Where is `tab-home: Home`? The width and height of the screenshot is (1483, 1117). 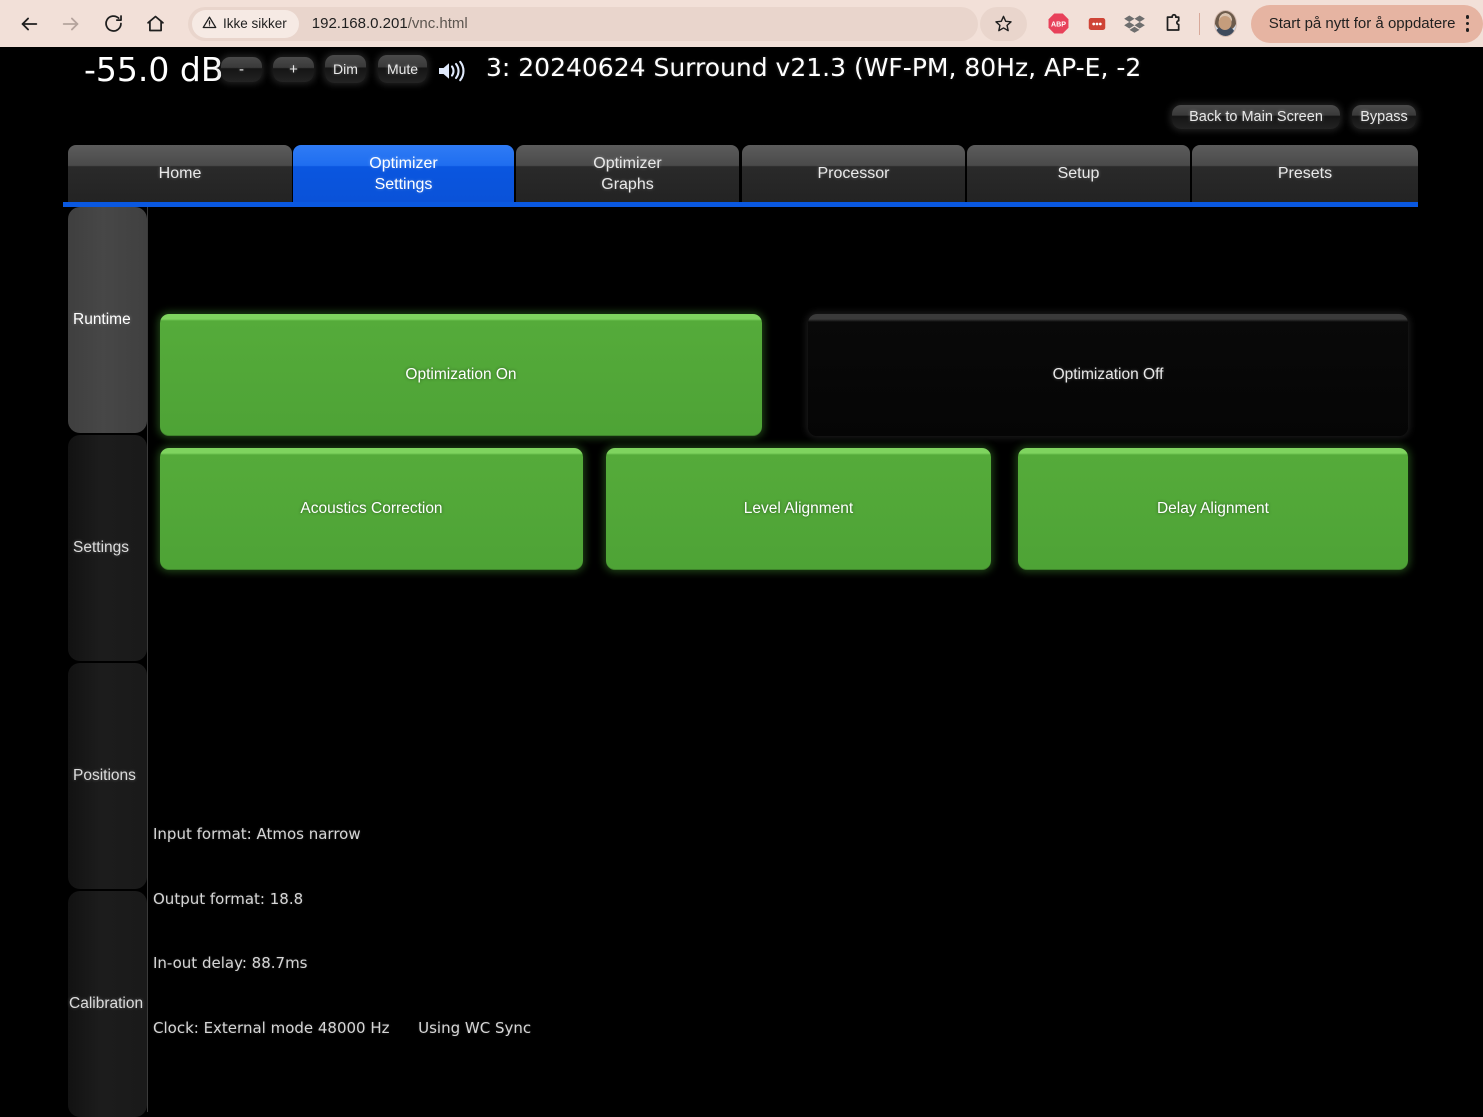
tab-home: Home is located at coordinates (180, 173).